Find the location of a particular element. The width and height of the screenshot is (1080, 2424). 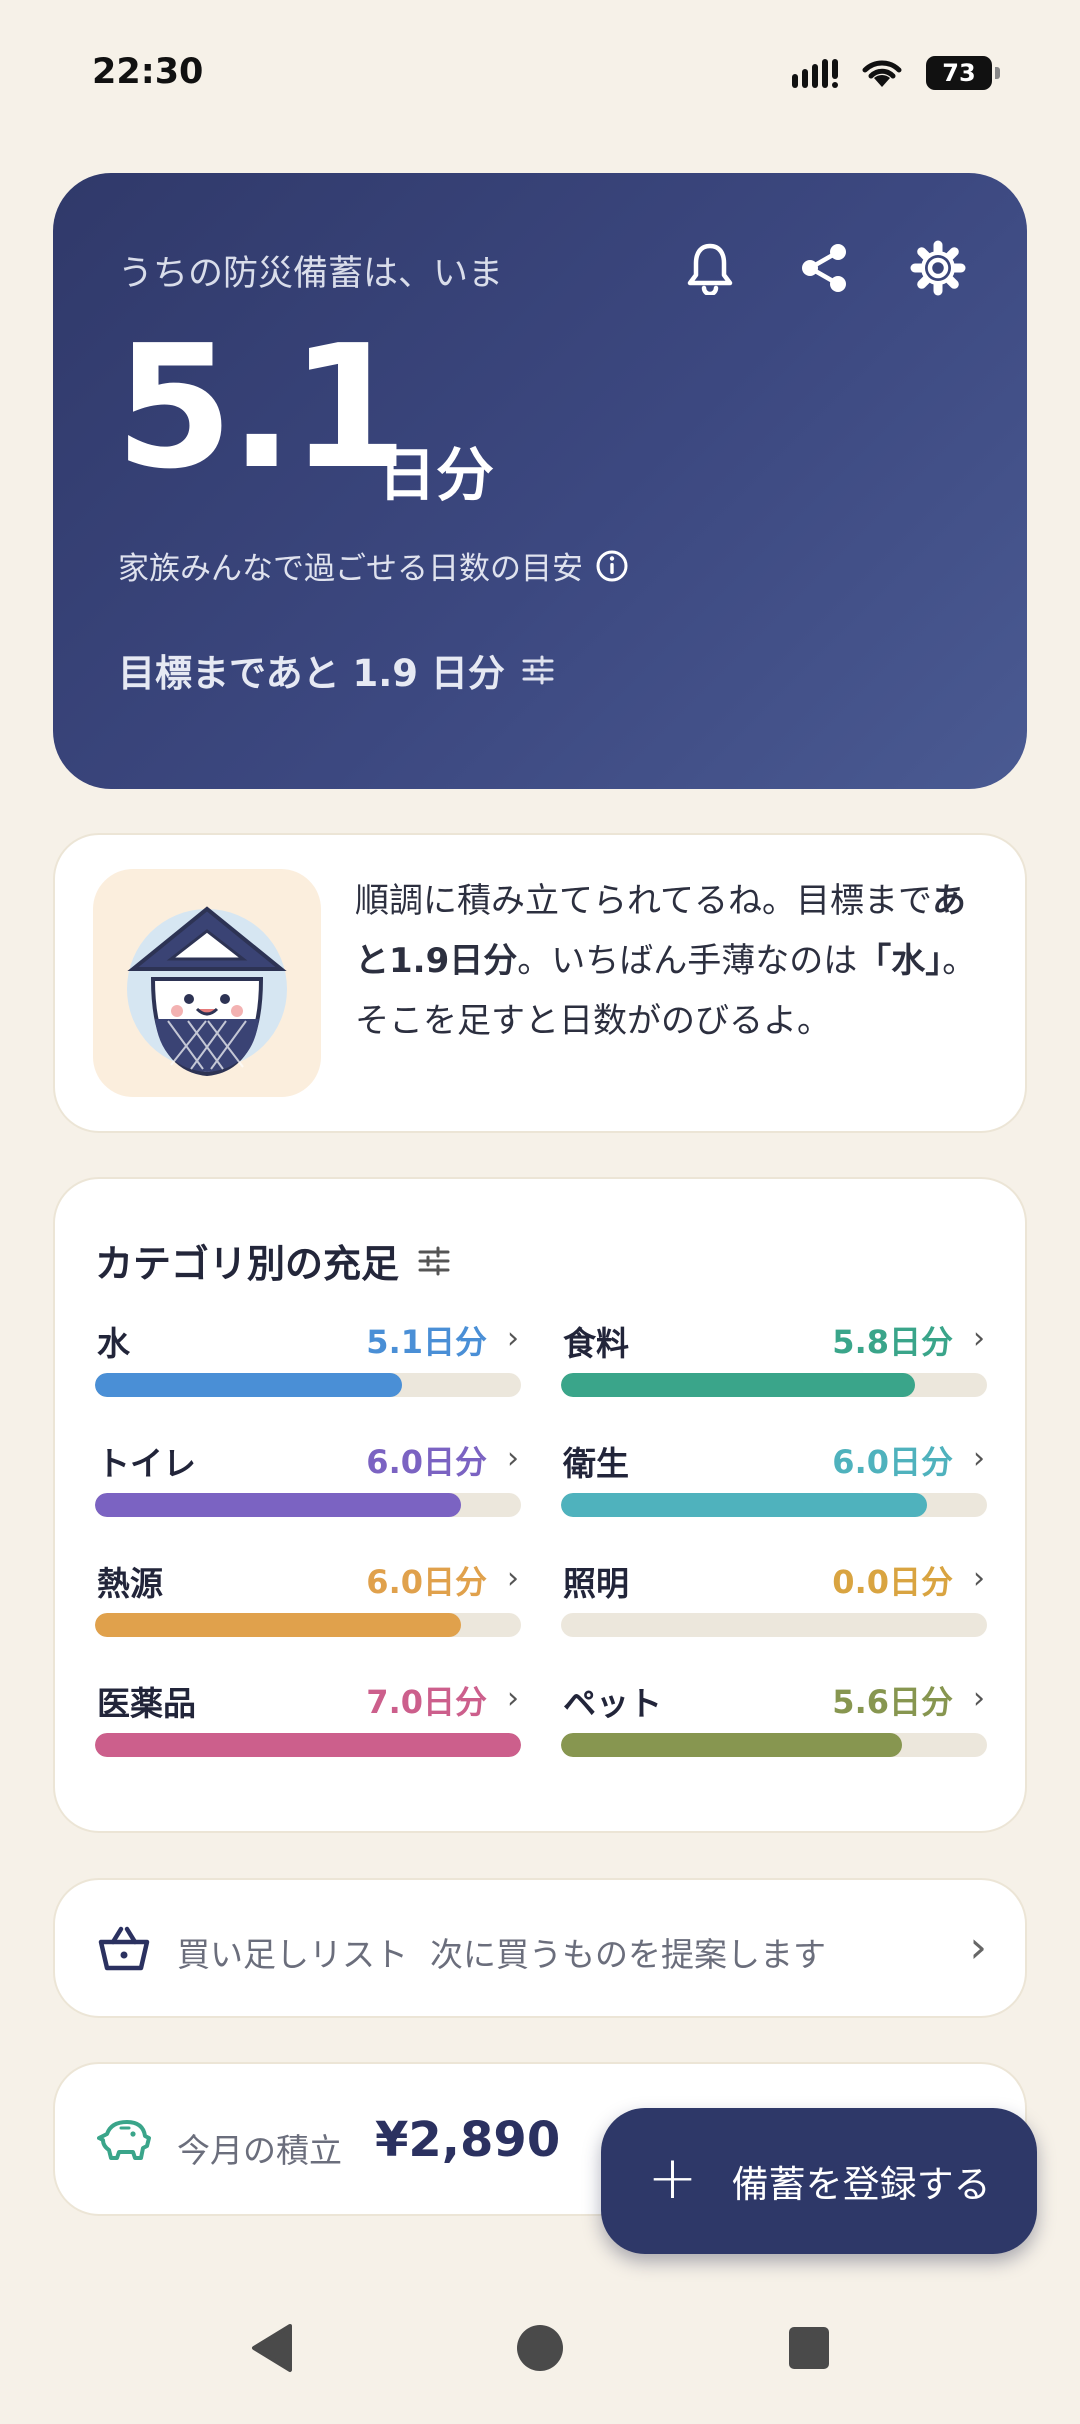

goal-remaining-text: 目標まであと 1.9 日分 is located at coordinates (311, 673).